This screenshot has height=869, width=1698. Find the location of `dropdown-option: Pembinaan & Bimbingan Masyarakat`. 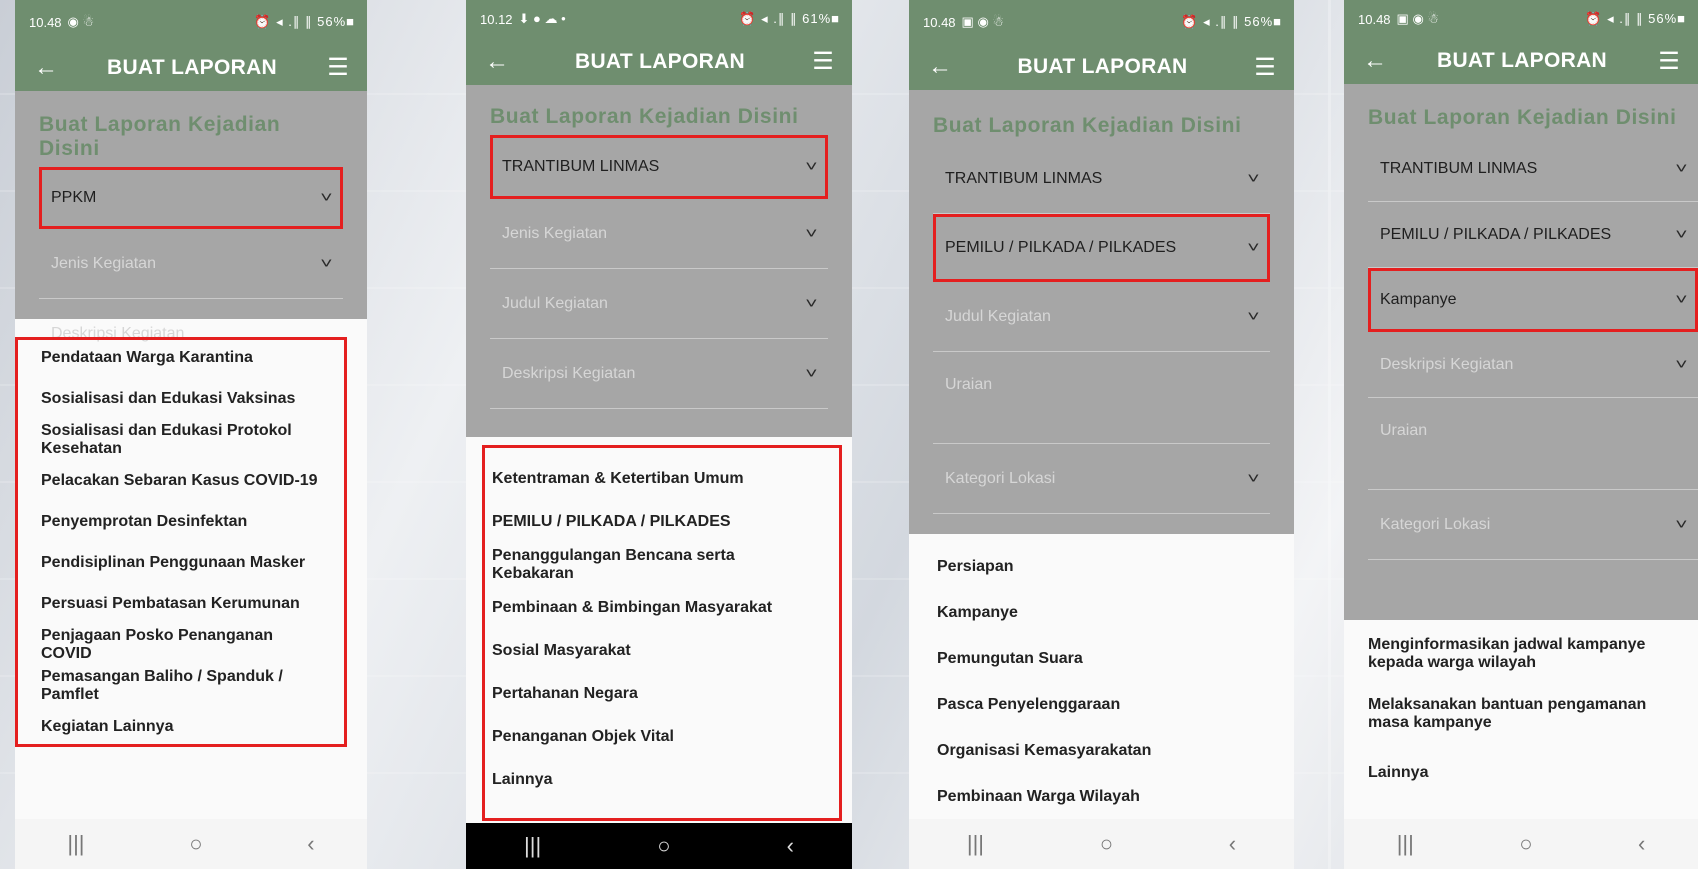

dropdown-option: Pembinaan & Bimbingan Masyarakat is located at coordinates (662, 607).